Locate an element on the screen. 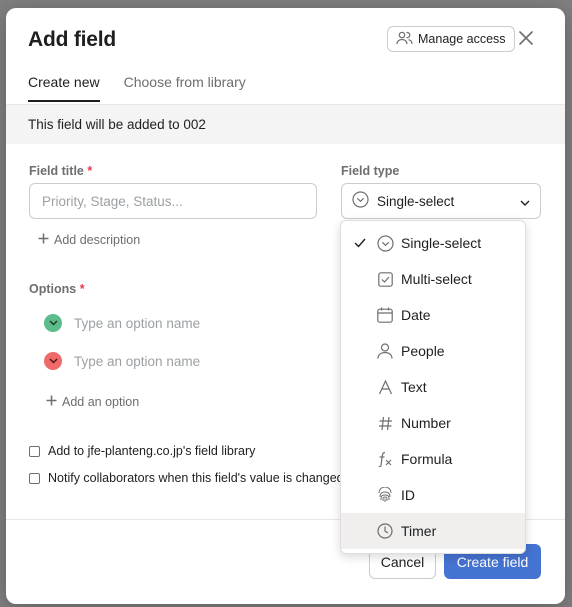 This screenshot has height=607, width=572. text-icon is located at coordinates (385, 387).